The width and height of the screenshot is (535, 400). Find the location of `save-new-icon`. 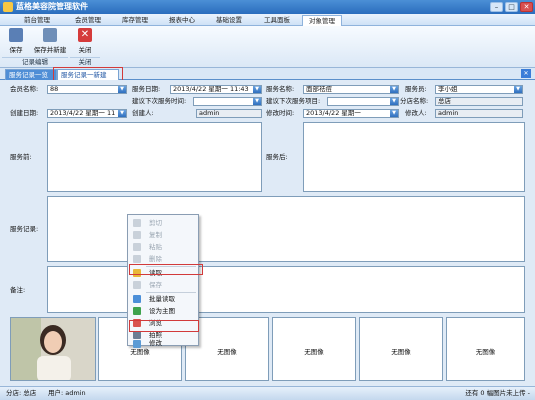

save-new-icon is located at coordinates (50, 35).